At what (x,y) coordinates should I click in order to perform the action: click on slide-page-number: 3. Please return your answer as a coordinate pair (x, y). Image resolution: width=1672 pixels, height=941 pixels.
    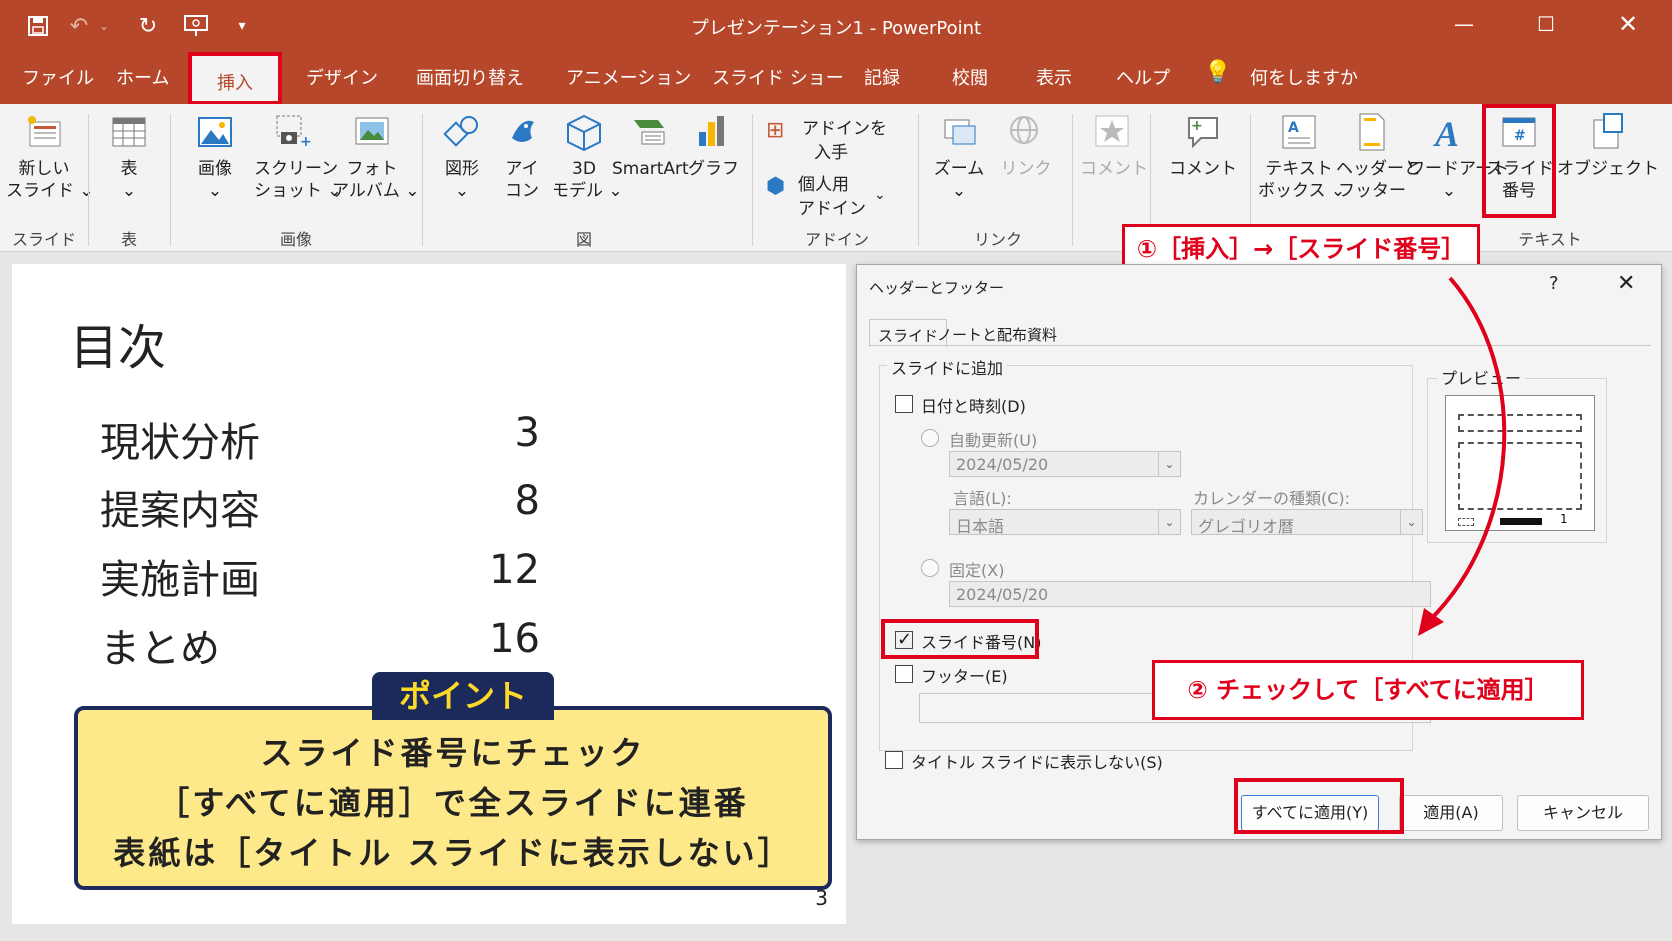
    Looking at the image, I should click on (821, 898).